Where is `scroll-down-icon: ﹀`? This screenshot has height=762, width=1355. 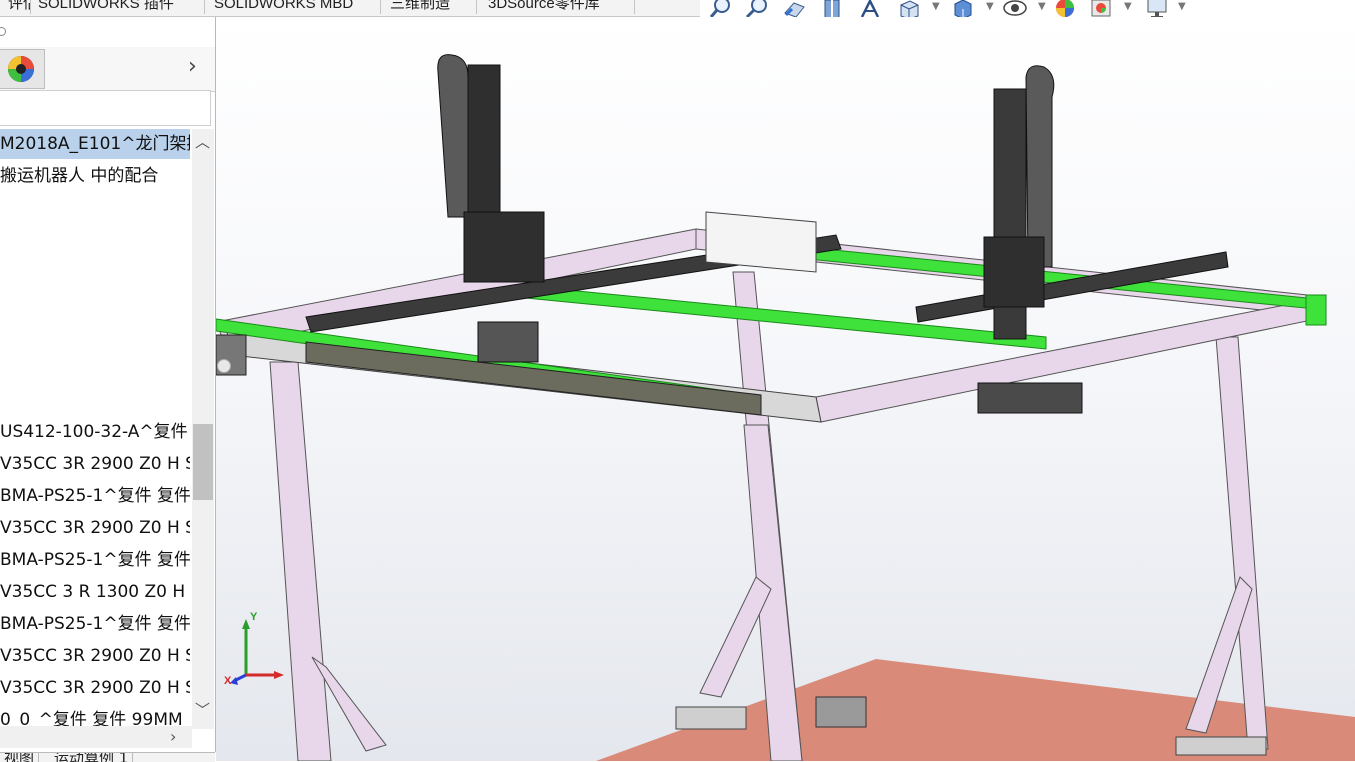 scroll-down-icon: ﹀ is located at coordinates (202, 709).